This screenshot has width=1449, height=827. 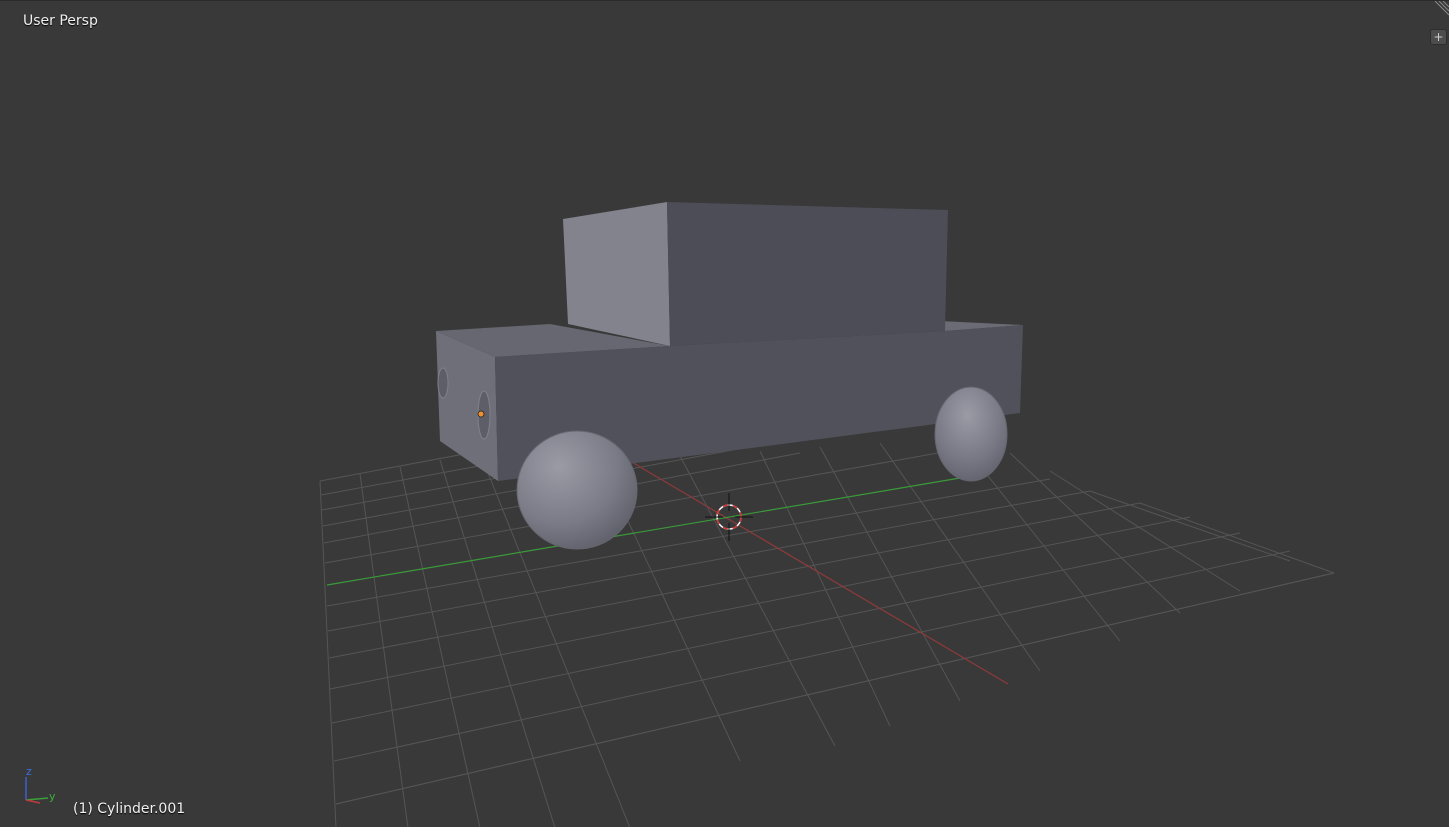 I want to click on y-axis-line, so click(x=643, y=531).